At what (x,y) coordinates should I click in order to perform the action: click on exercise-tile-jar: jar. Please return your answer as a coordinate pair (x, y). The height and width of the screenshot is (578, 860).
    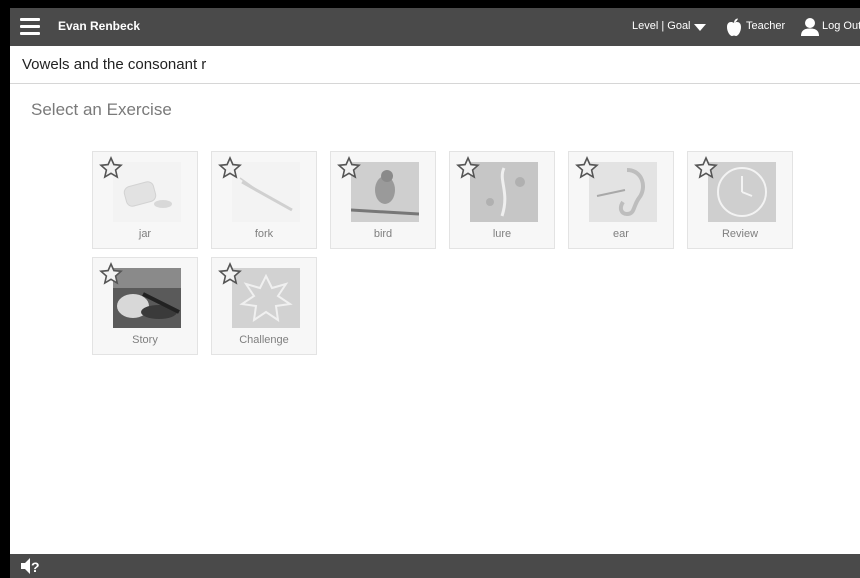
    Looking at the image, I should click on (145, 200).